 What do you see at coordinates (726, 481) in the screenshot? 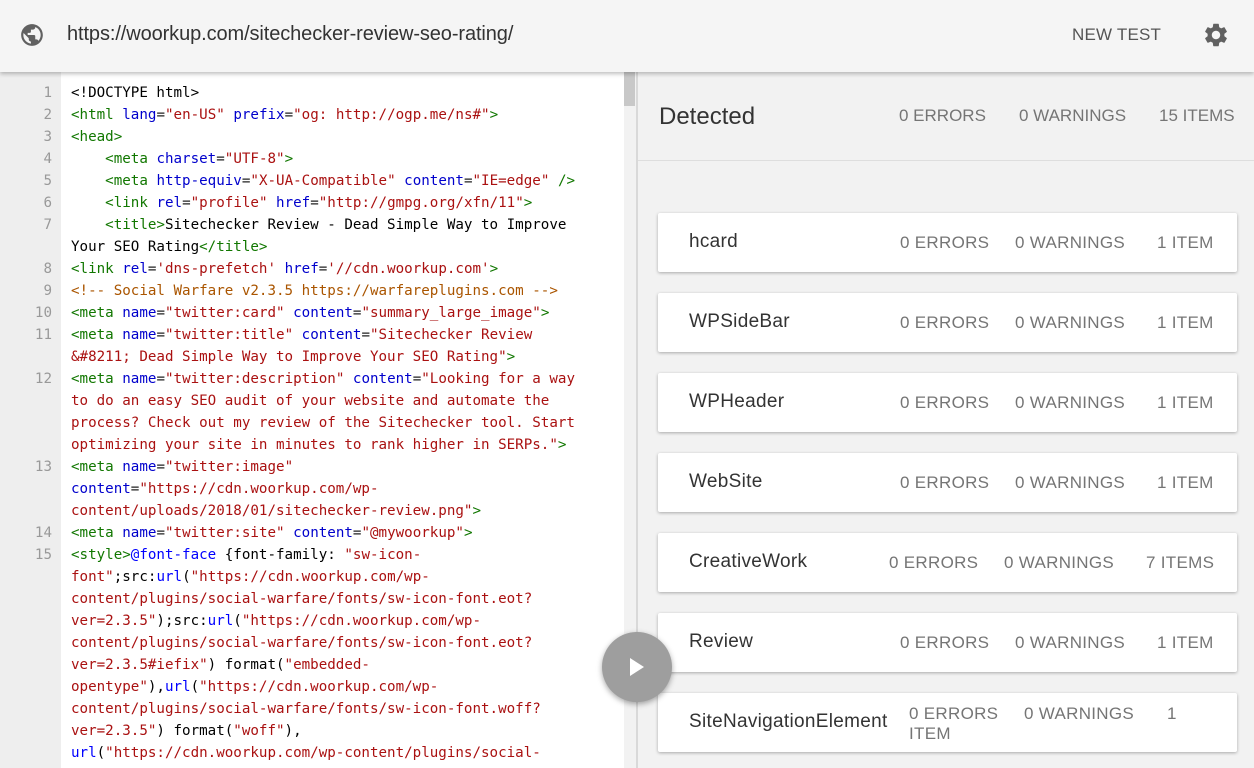
I see `card-name: WebSite` at bounding box center [726, 481].